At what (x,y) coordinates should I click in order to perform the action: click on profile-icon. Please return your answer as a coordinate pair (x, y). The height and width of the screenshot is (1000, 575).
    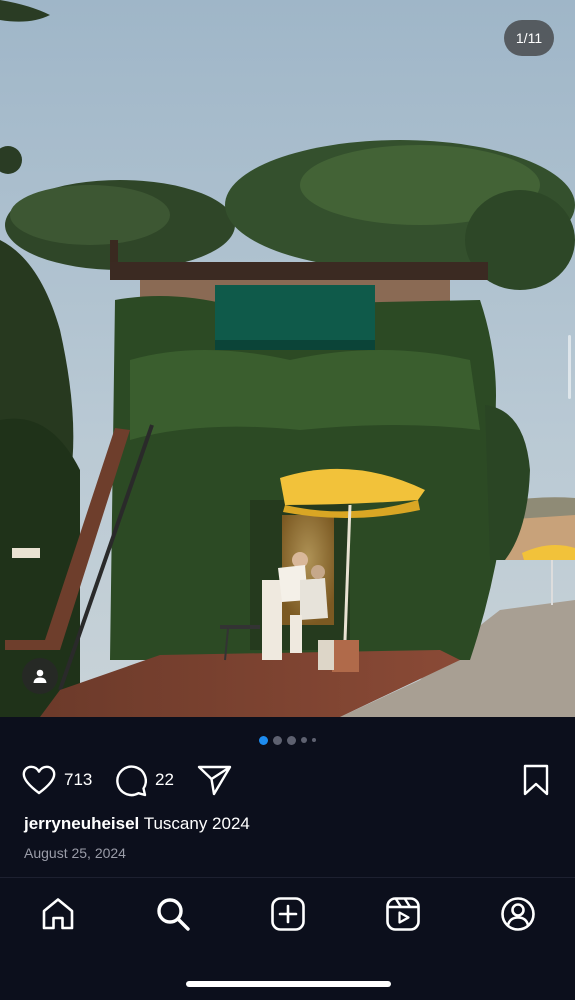
    Looking at the image, I should click on (518, 914).